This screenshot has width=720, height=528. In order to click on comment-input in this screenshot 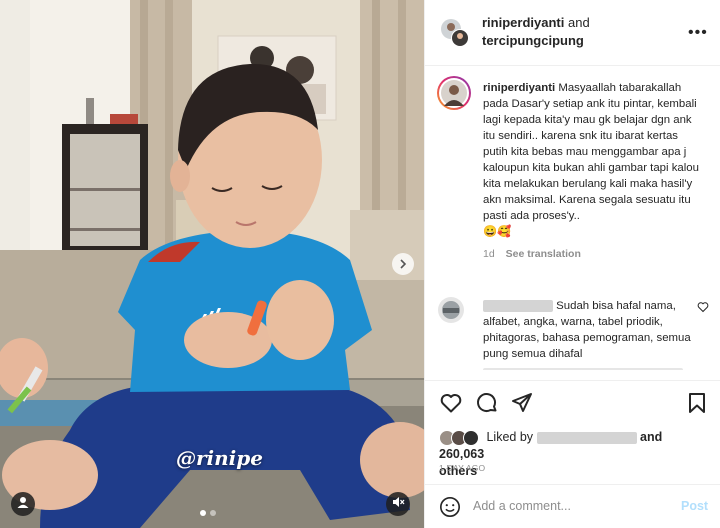, I will do `click(568, 506)`.